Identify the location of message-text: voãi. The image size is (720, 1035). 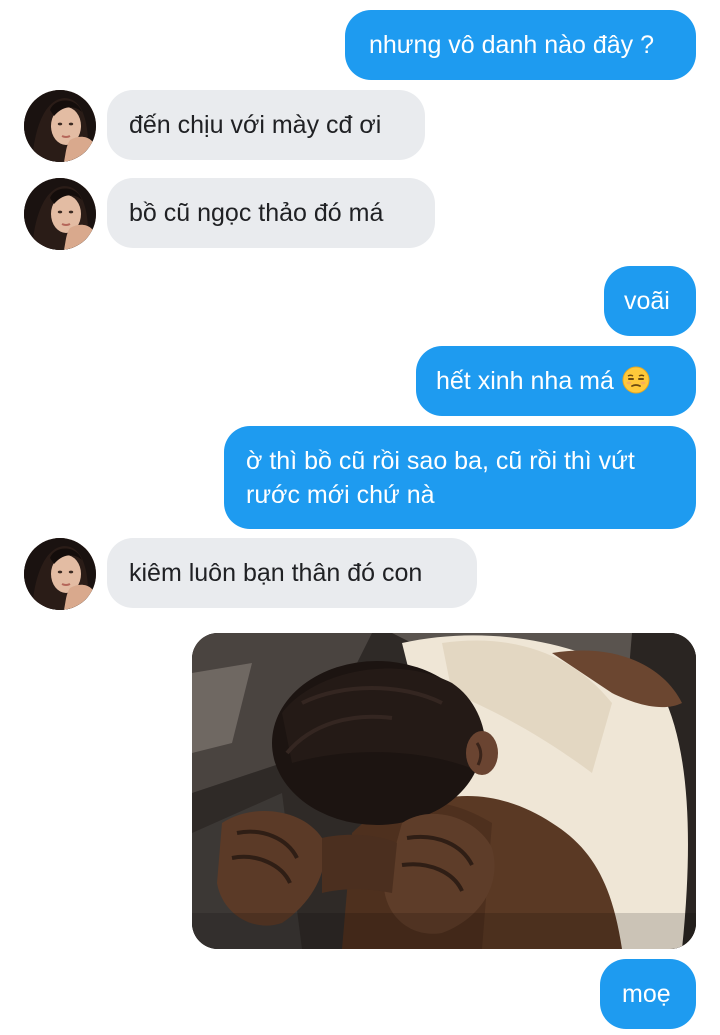
(647, 301).